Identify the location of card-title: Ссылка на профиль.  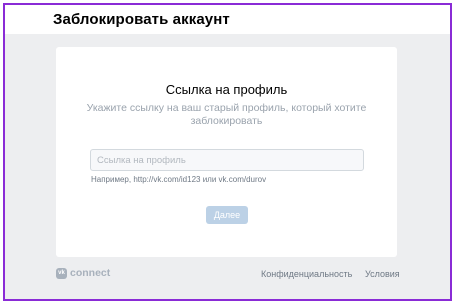
(226, 89).